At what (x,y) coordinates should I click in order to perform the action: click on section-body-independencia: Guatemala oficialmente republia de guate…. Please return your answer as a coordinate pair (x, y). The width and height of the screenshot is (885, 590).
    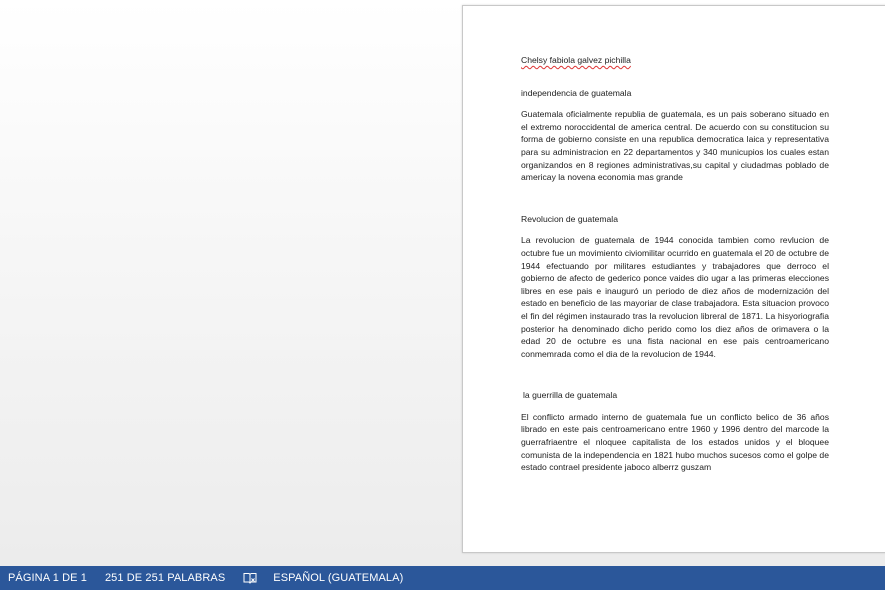
    Looking at the image, I should click on (675, 146).